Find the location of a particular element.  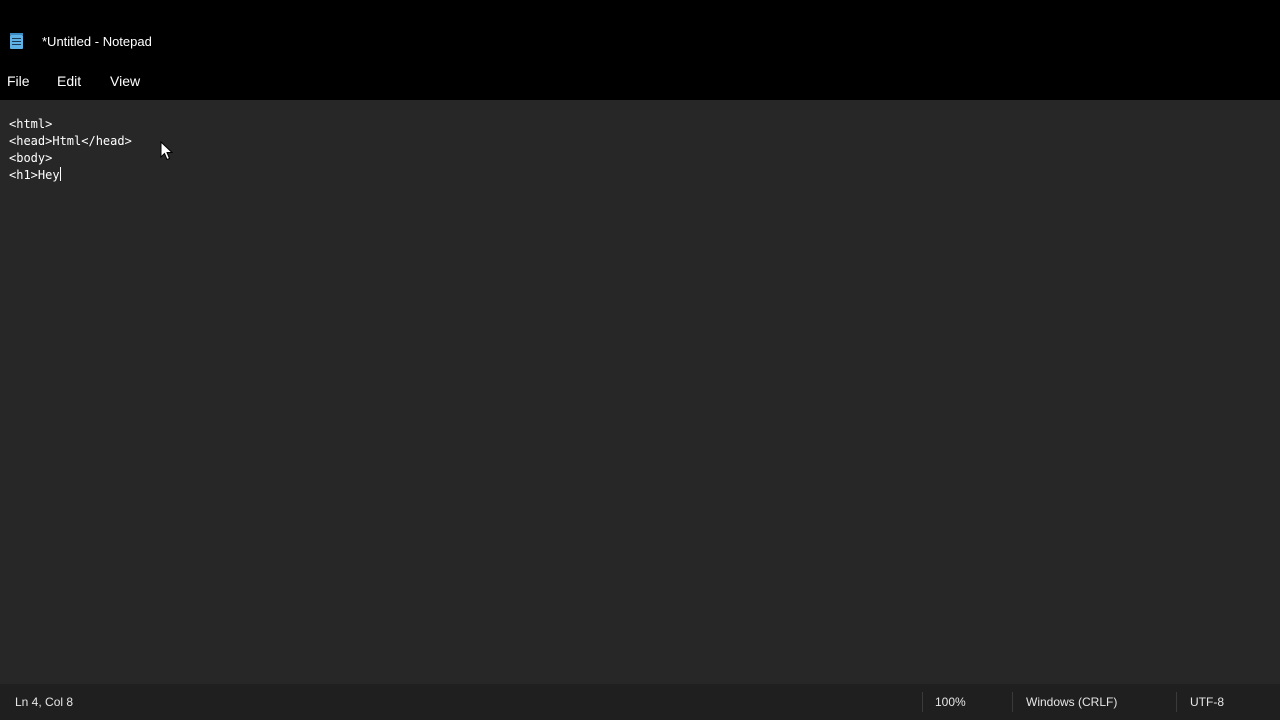

mouse-pointer-icon is located at coordinates (167, 151).